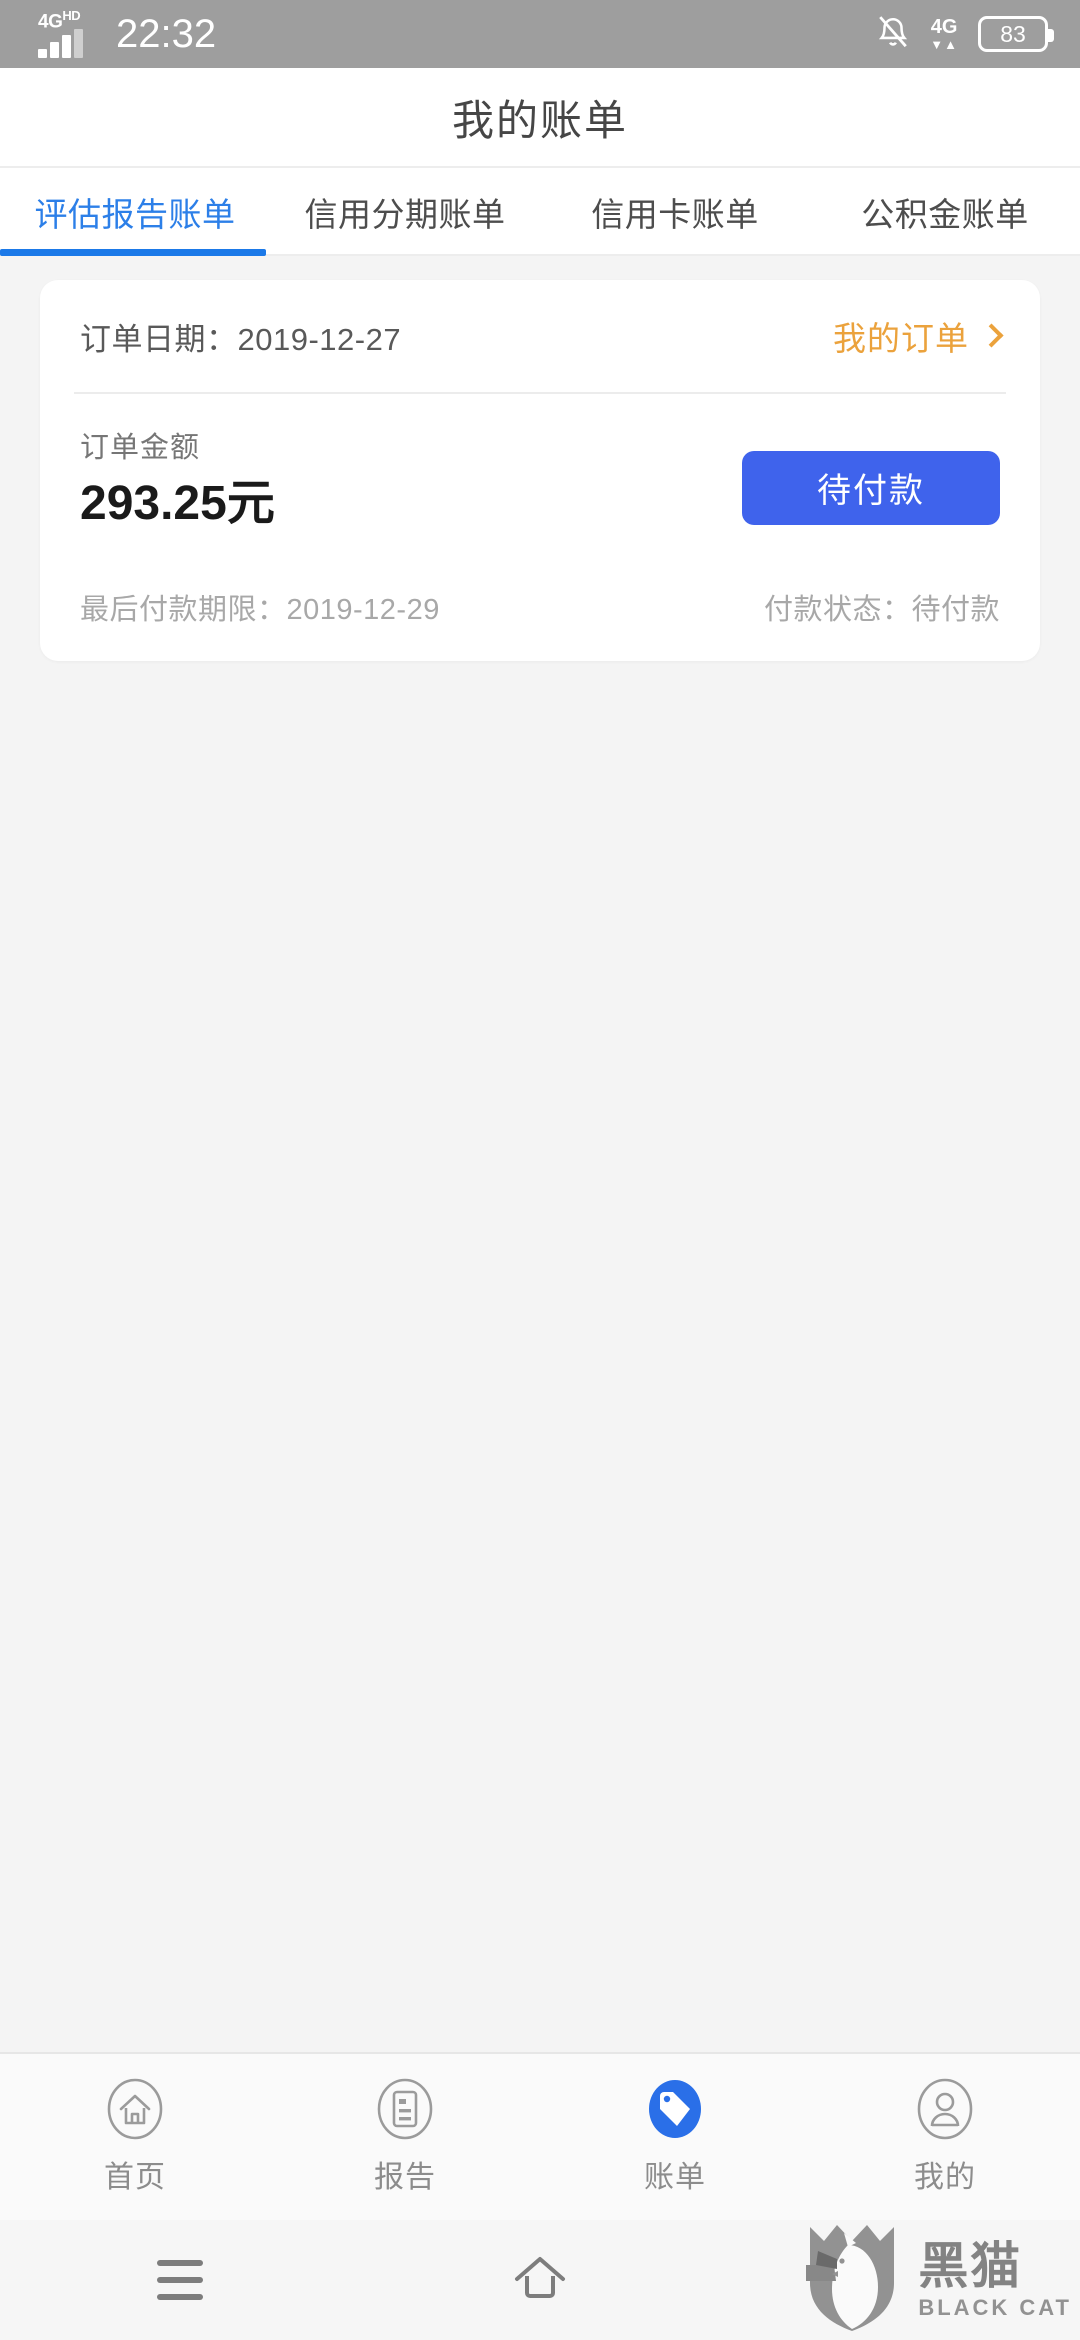 The height and width of the screenshot is (2340, 1080). I want to click on tab-label: 评估报告账单, so click(135, 214).